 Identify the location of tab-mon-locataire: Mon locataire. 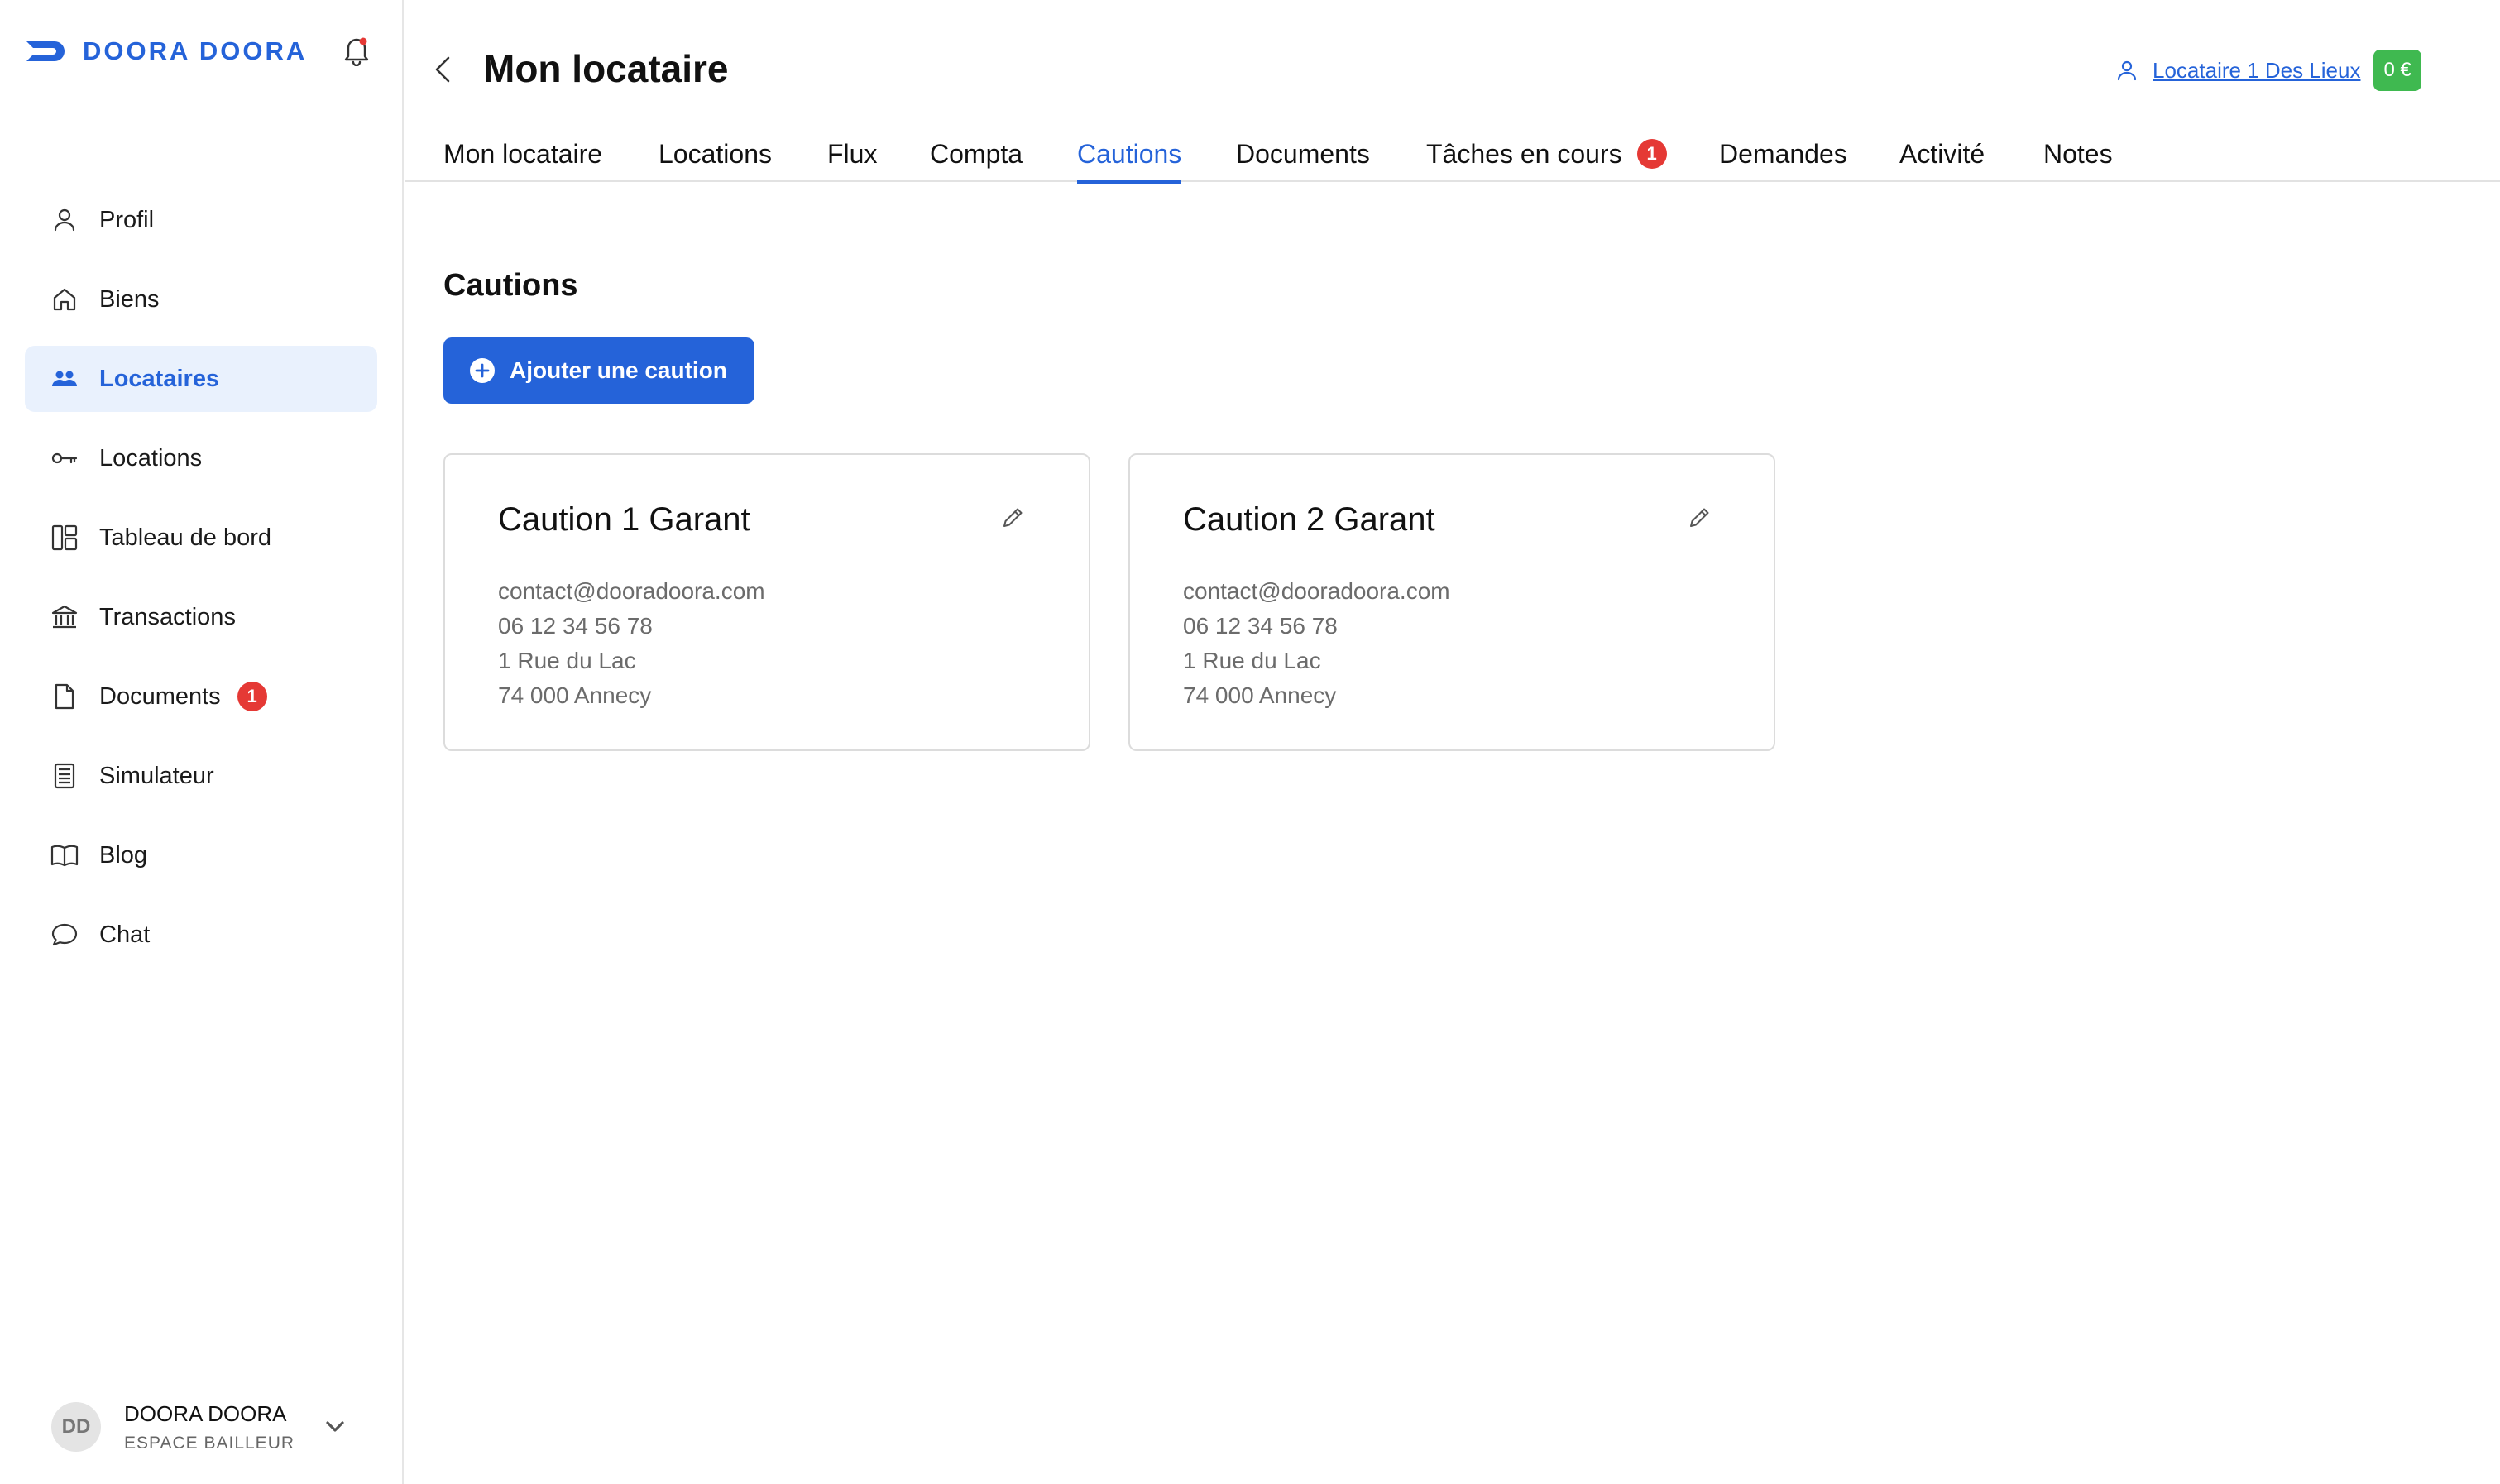
(522, 157).